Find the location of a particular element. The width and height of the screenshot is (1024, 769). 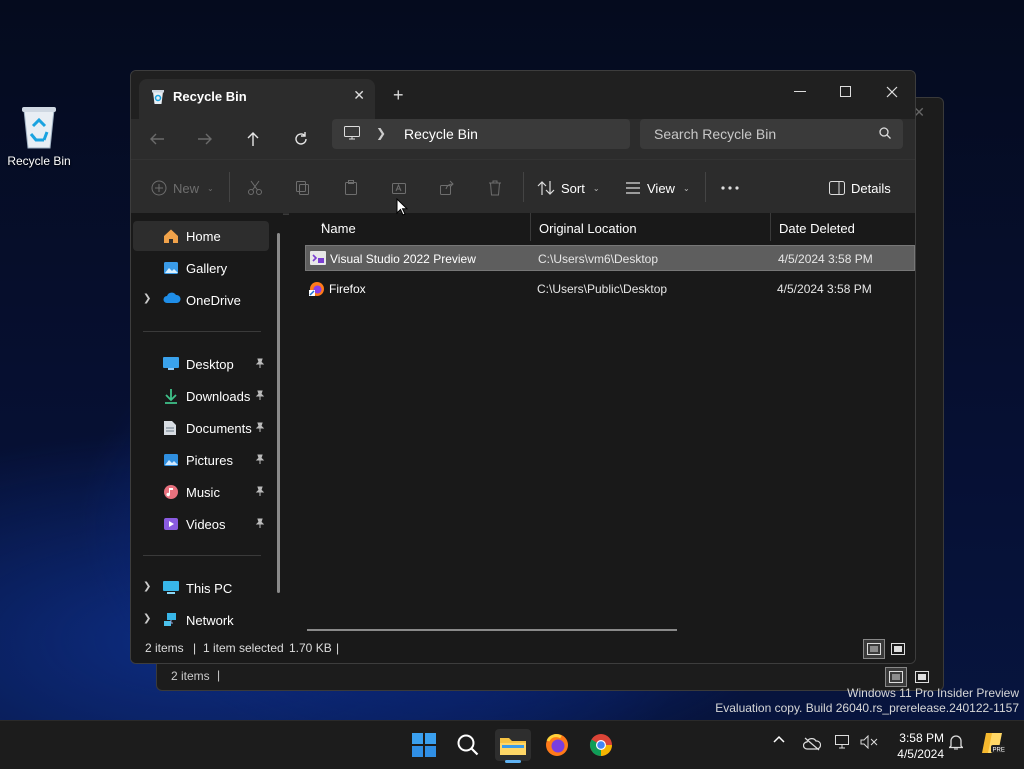

column-header-name: ^ Name is located at coordinates (422, 227).